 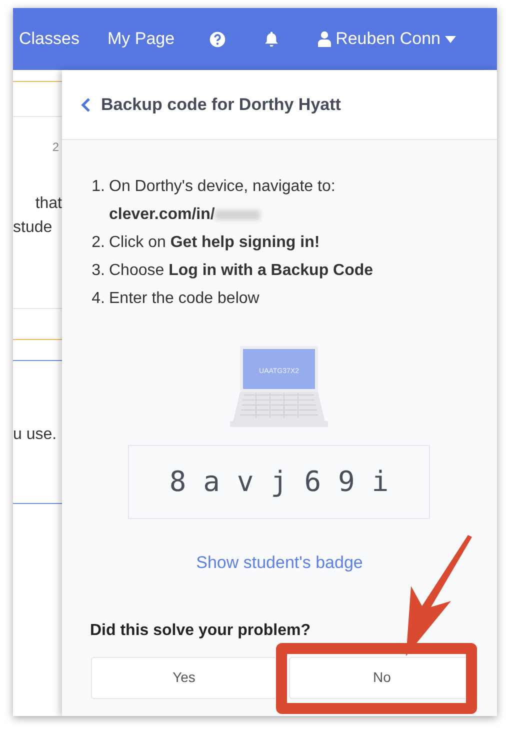 What do you see at coordinates (141, 39) in the screenshot?
I see `nav-link: My Page` at bounding box center [141, 39].